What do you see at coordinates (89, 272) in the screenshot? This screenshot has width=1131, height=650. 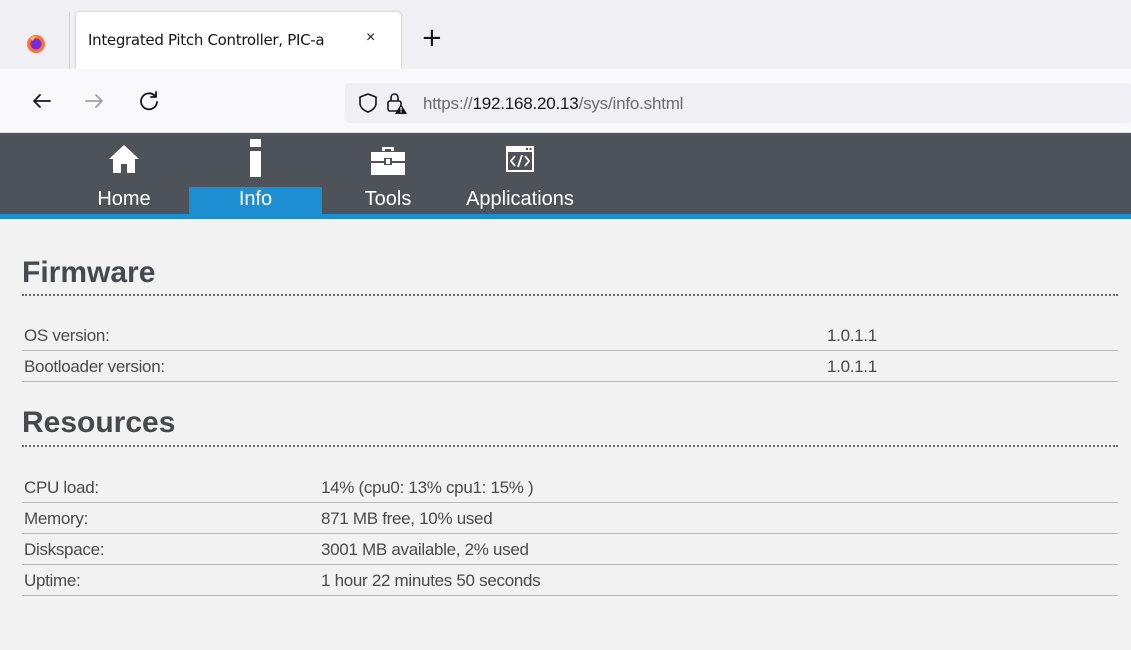 I see `firmware-heading: Firmware` at bounding box center [89, 272].